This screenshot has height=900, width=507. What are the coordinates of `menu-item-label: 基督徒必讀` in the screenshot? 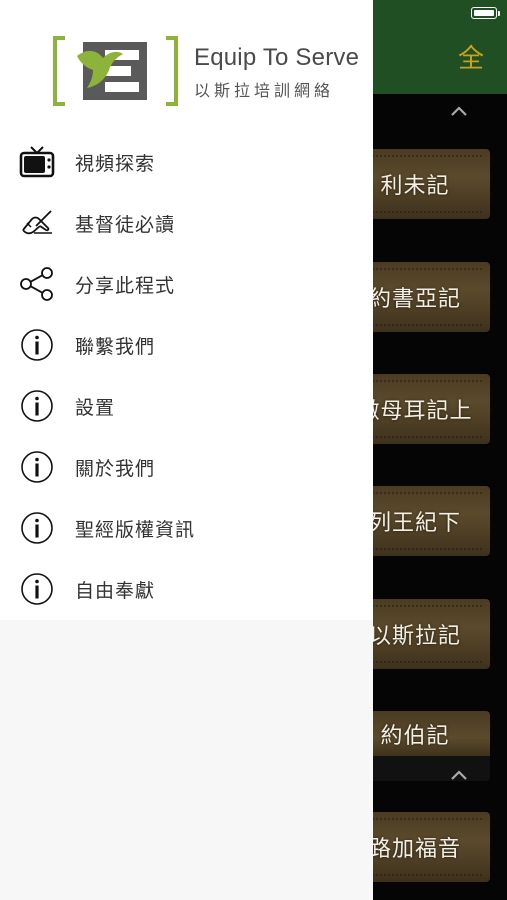 It's located at (125, 224).